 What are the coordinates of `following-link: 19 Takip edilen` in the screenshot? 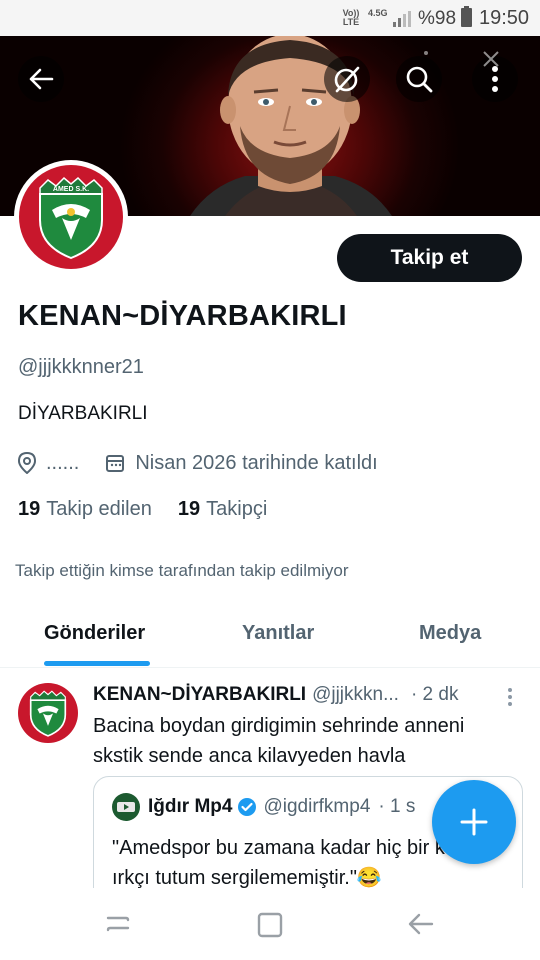 It's located at (85, 509).